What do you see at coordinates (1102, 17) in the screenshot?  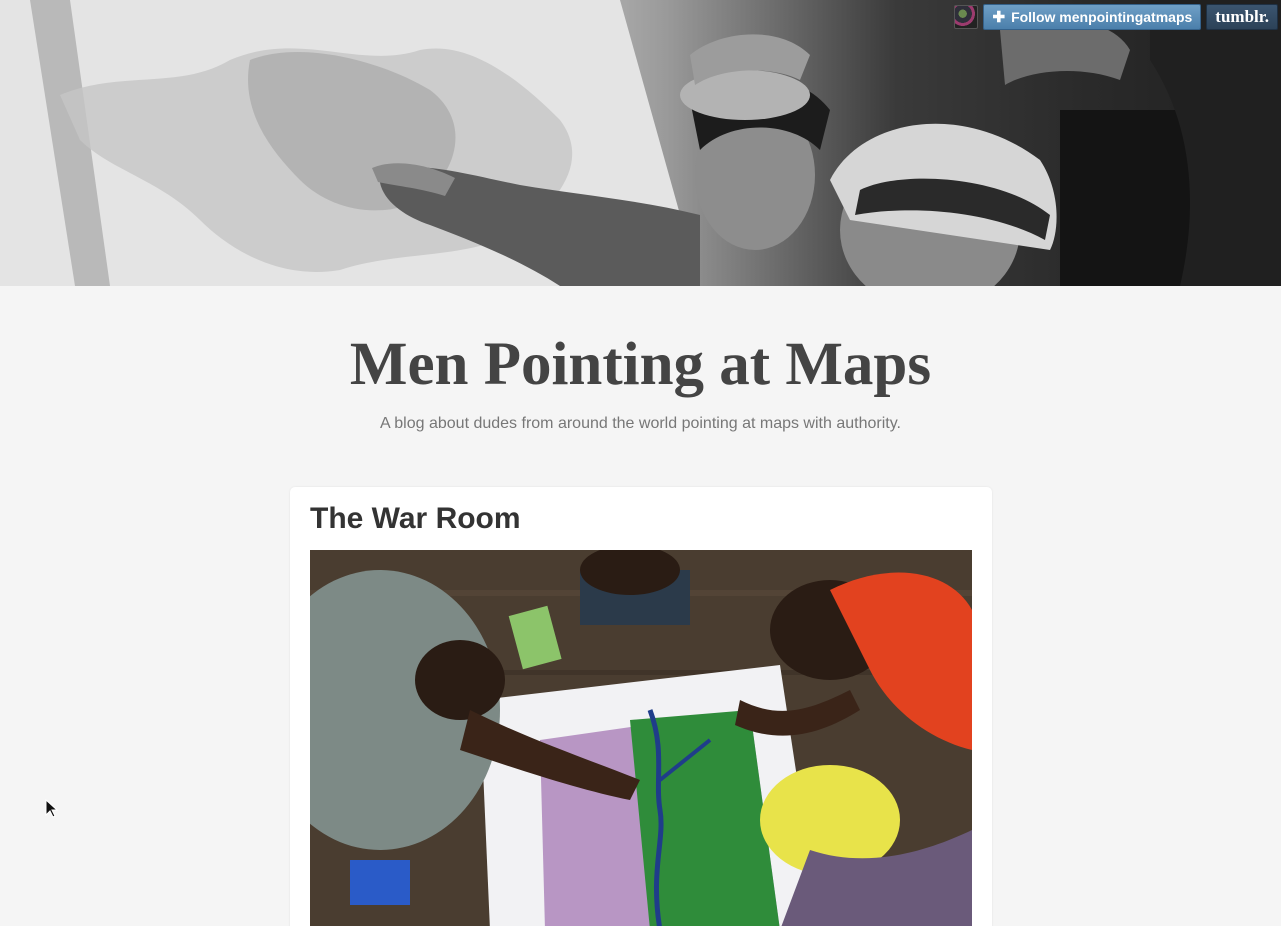 I see `follow-button-label: Follow menpointingatmaps` at bounding box center [1102, 17].